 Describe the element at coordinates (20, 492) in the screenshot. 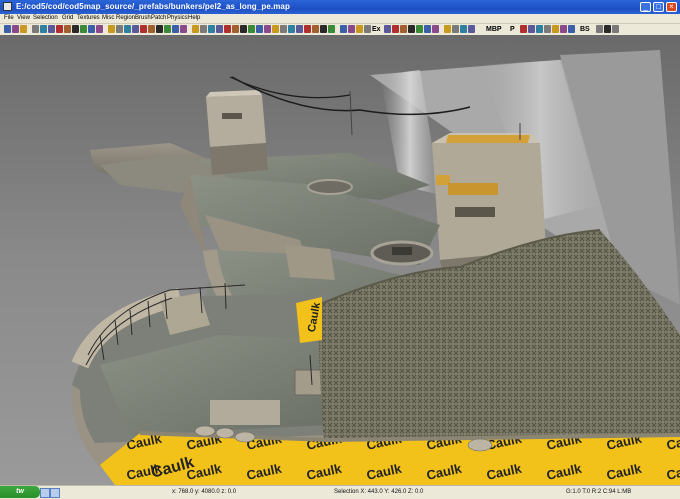

I see `start-button: tw` at that location.